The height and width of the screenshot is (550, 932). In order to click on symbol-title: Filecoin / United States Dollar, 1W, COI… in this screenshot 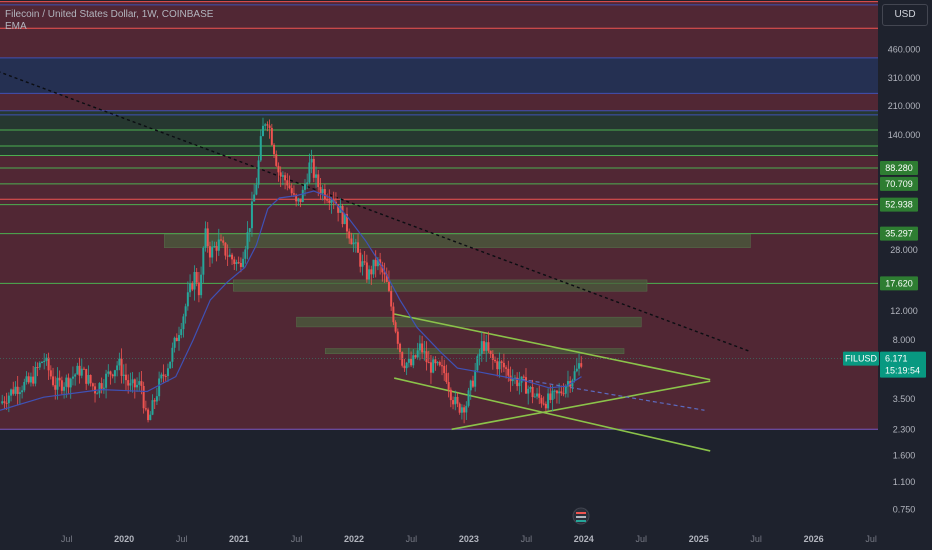, I will do `click(109, 14)`.